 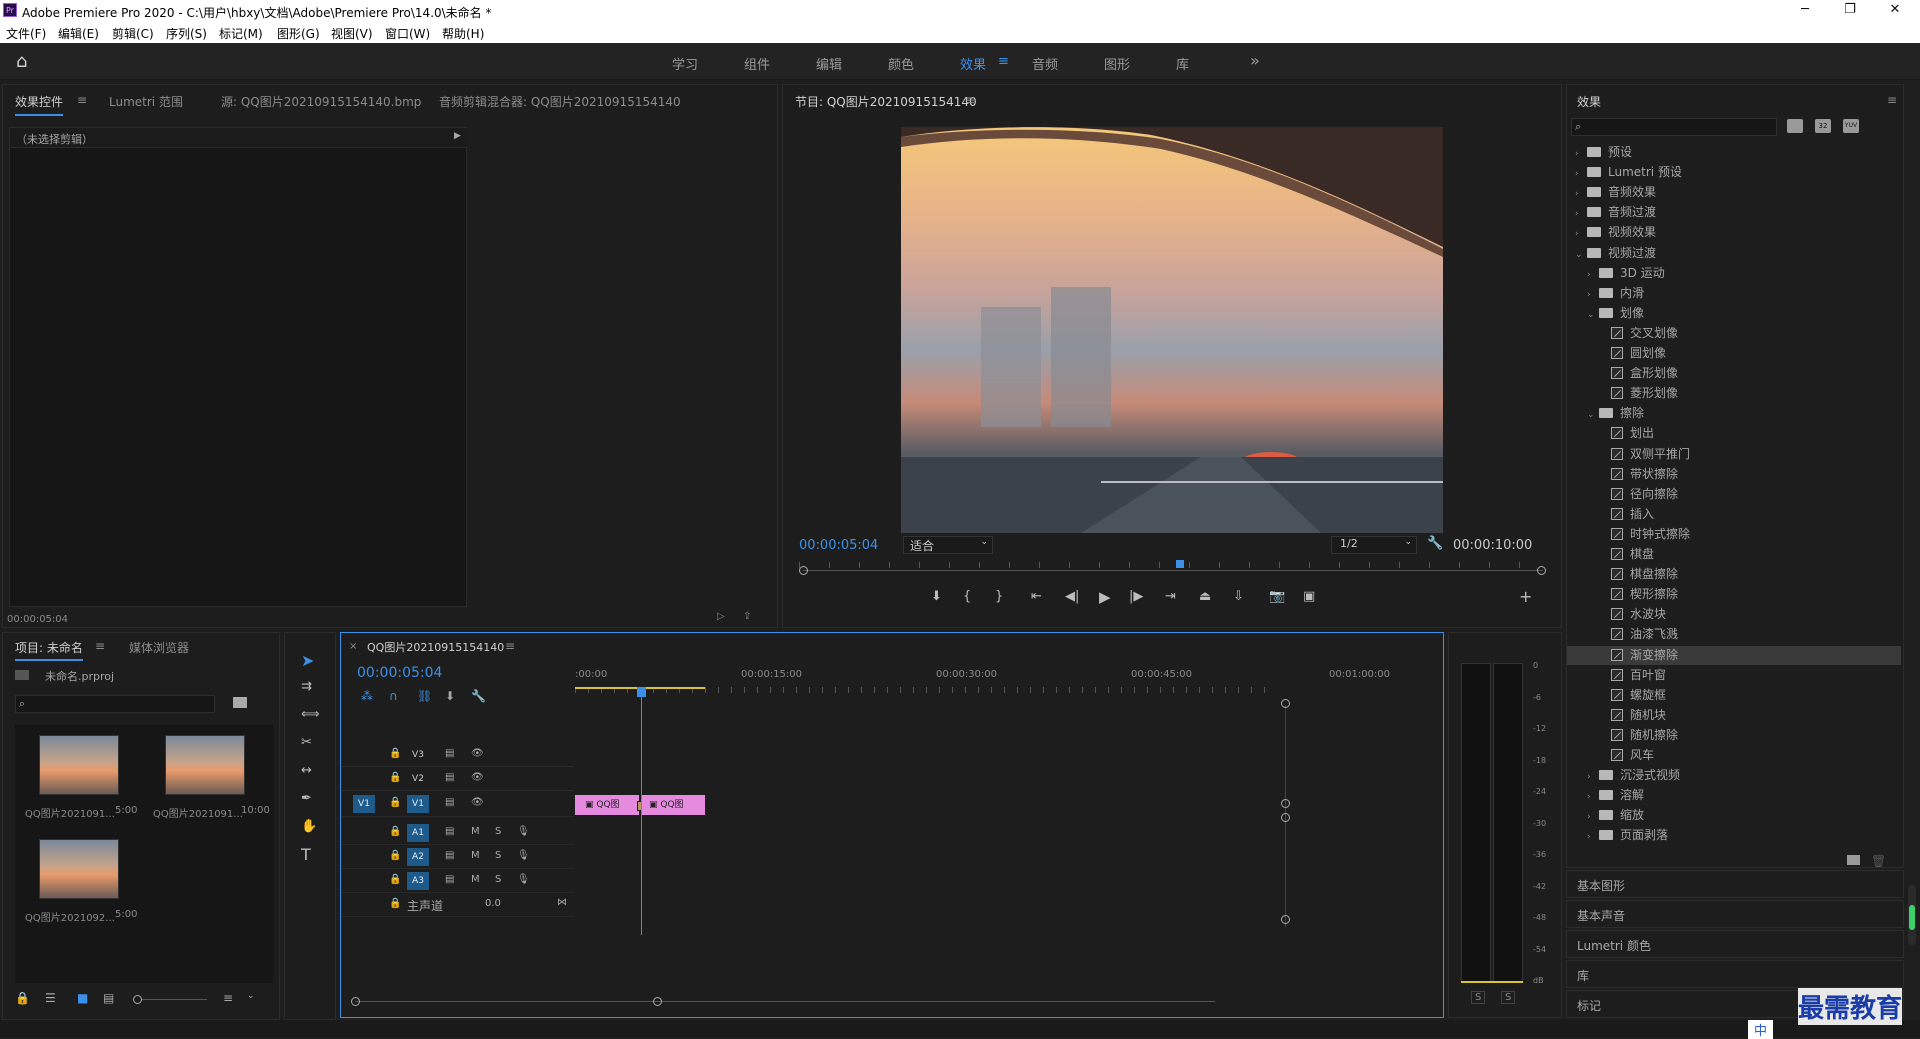 What do you see at coordinates (1734, 413) in the screenshot?
I see `effects-folder: ⌄ 擦除` at bounding box center [1734, 413].